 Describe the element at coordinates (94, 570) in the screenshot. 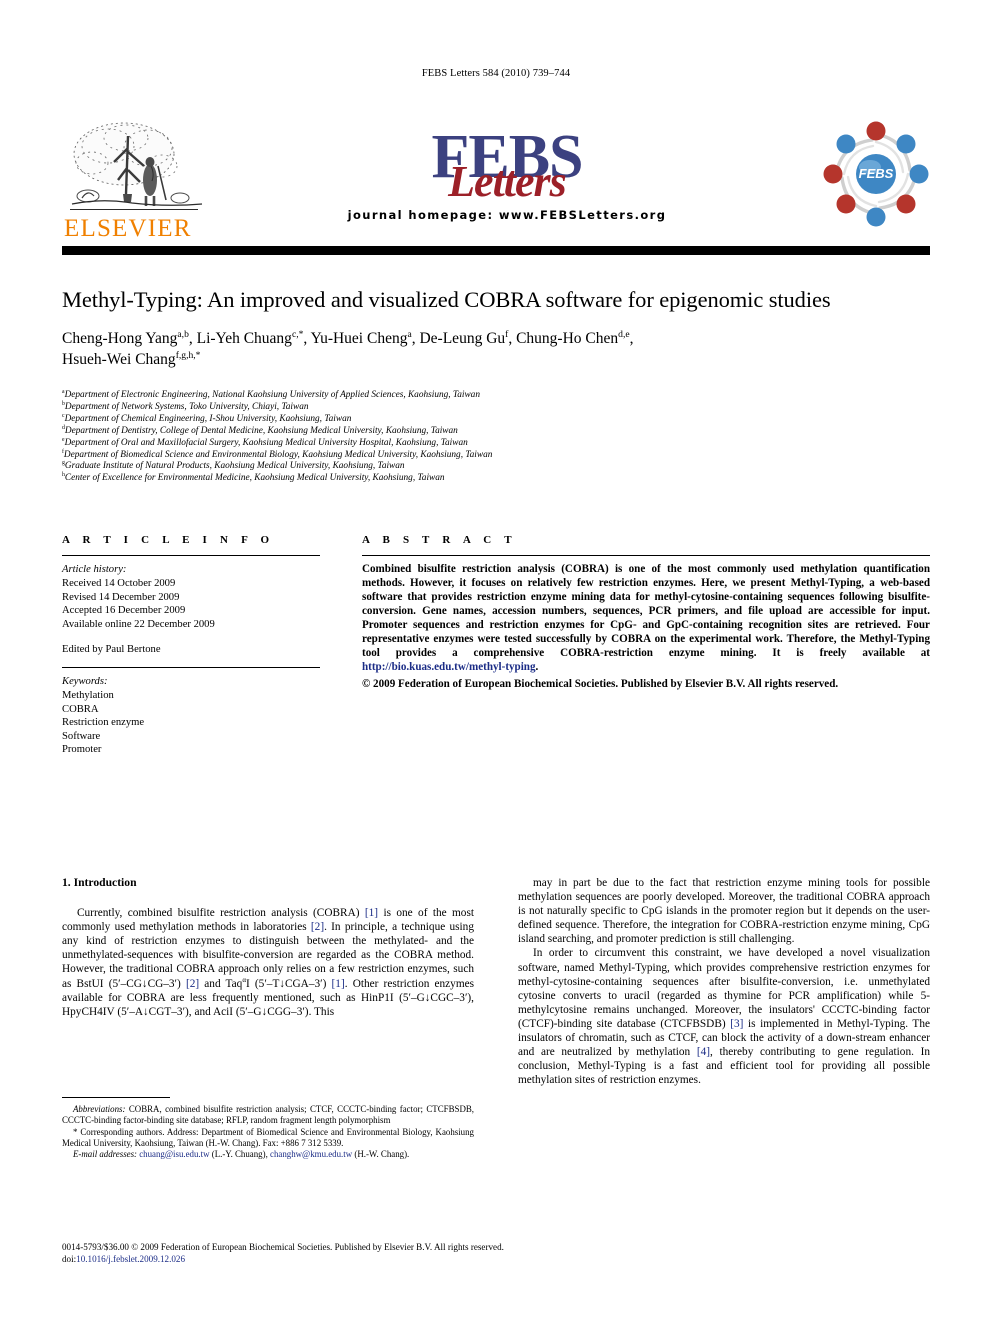

I see `article-history-label: Article history:` at that location.